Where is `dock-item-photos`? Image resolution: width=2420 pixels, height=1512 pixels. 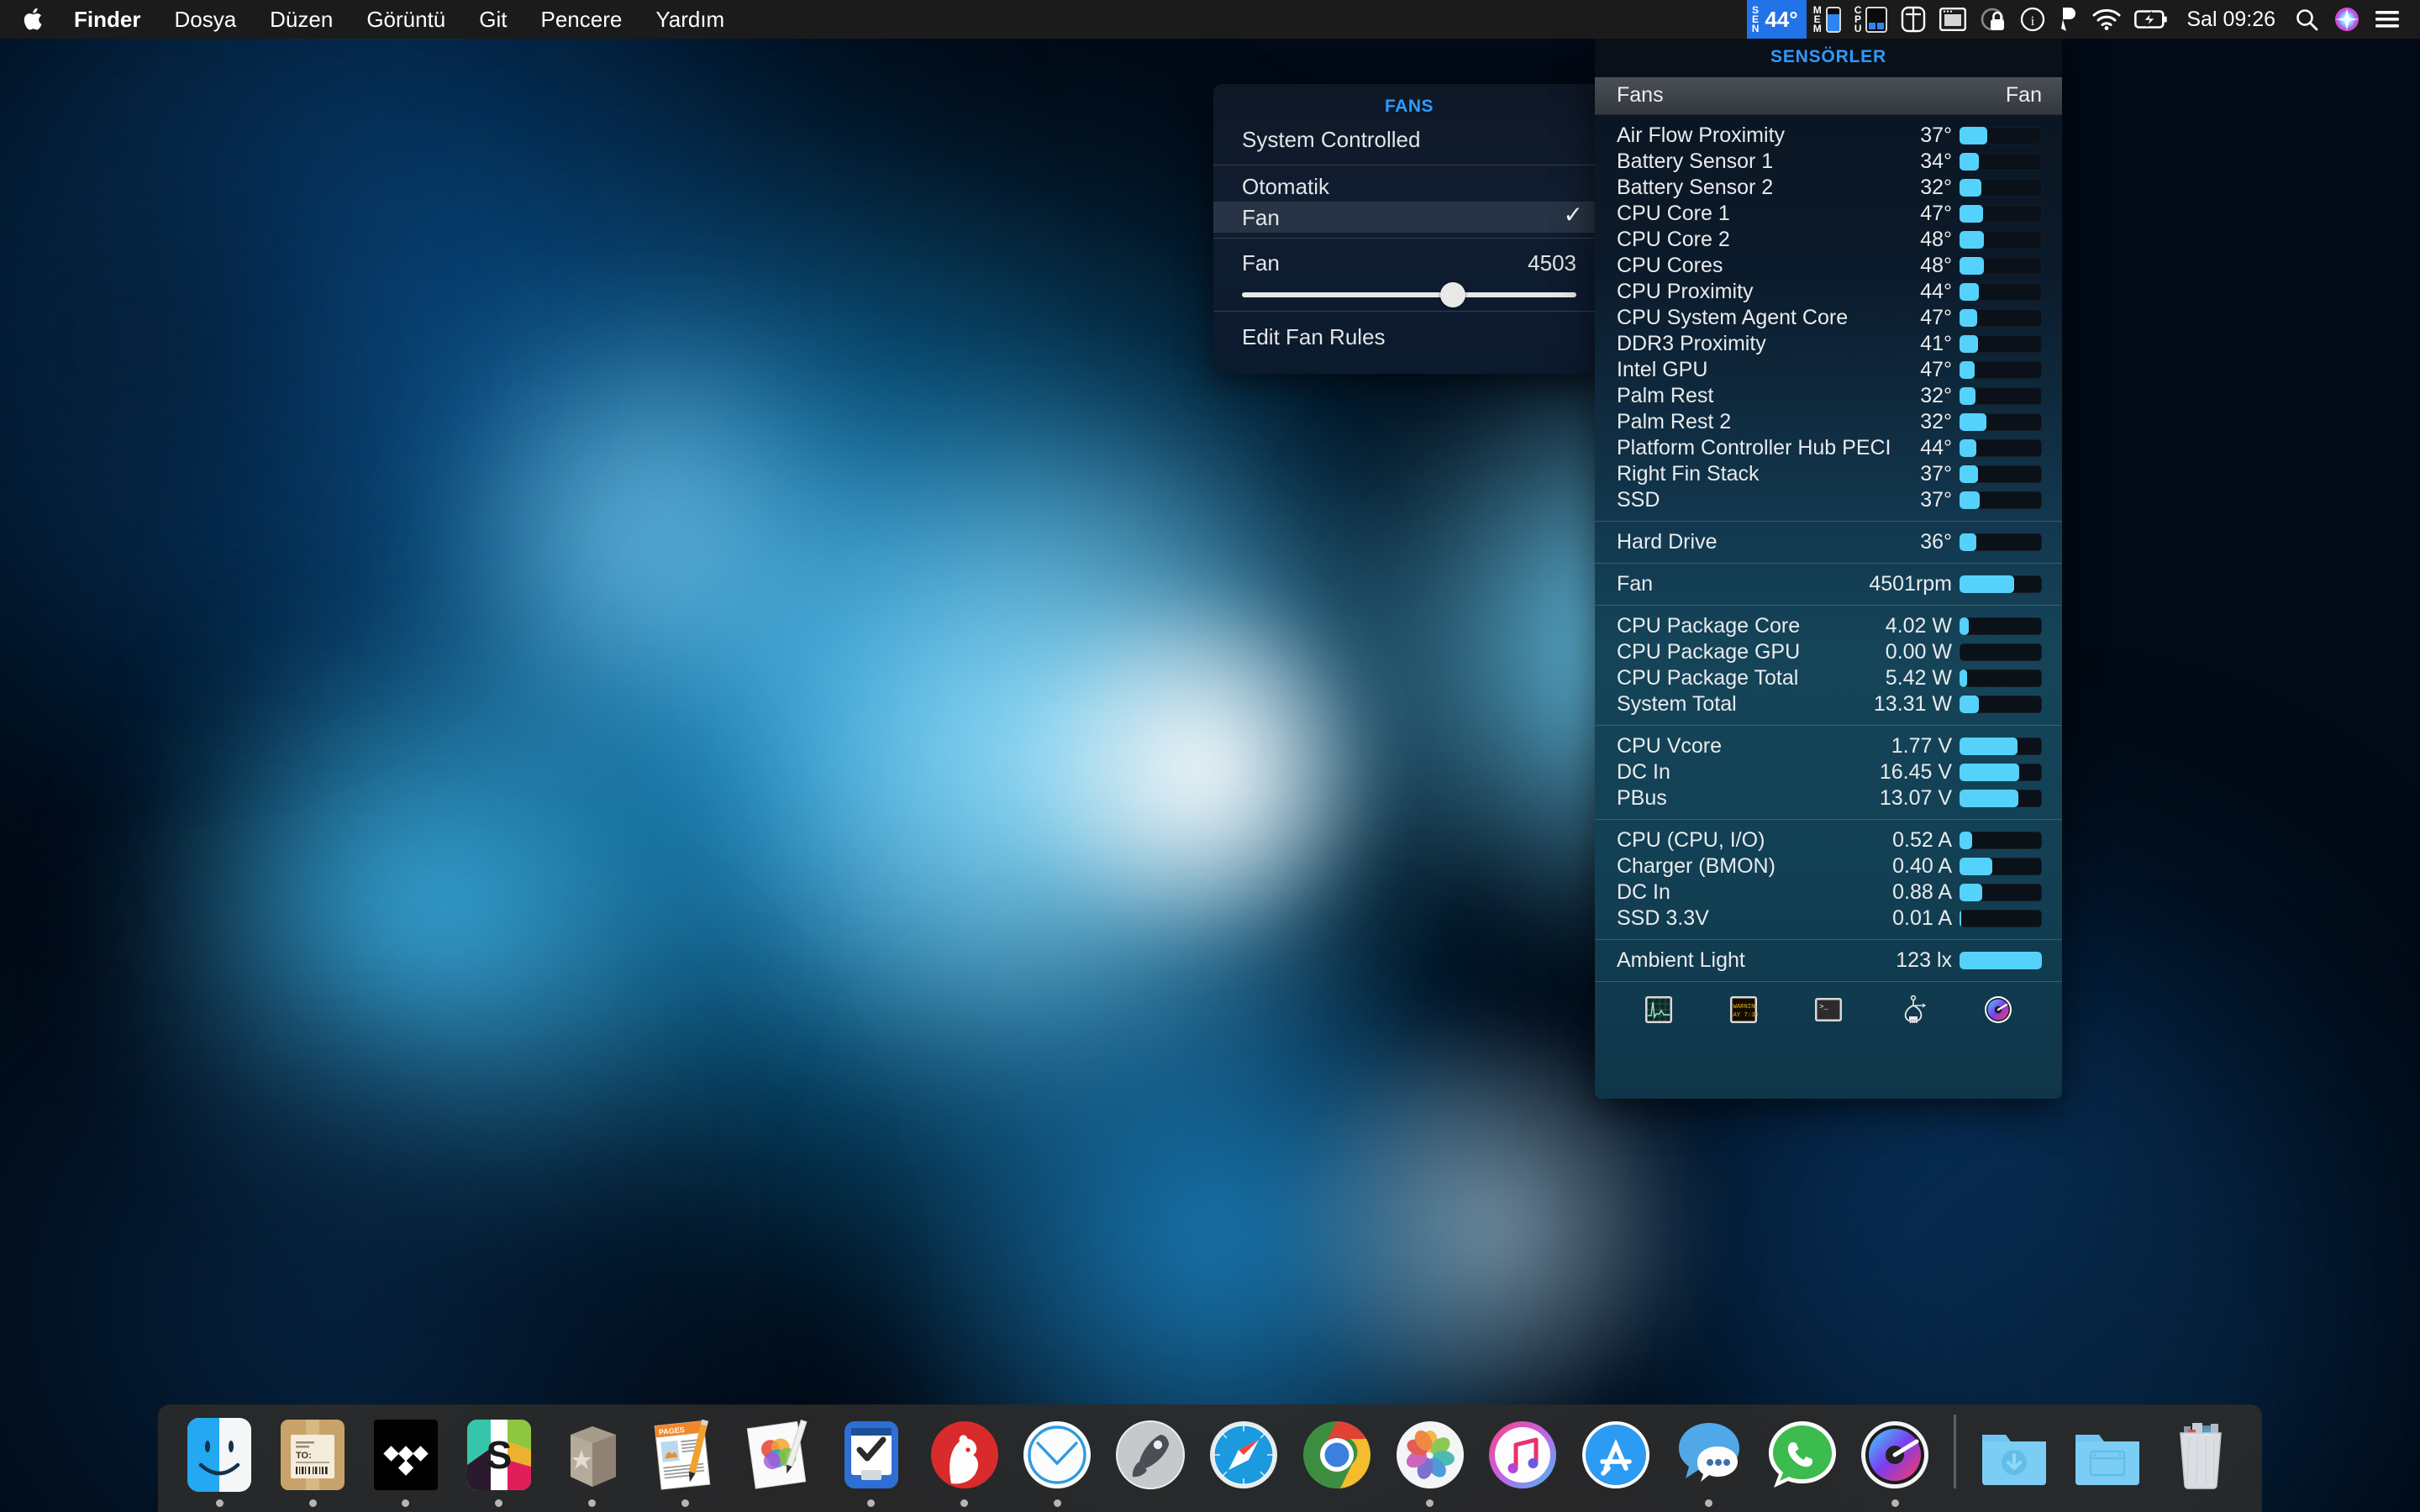 dock-item-photos is located at coordinates (1429, 1455).